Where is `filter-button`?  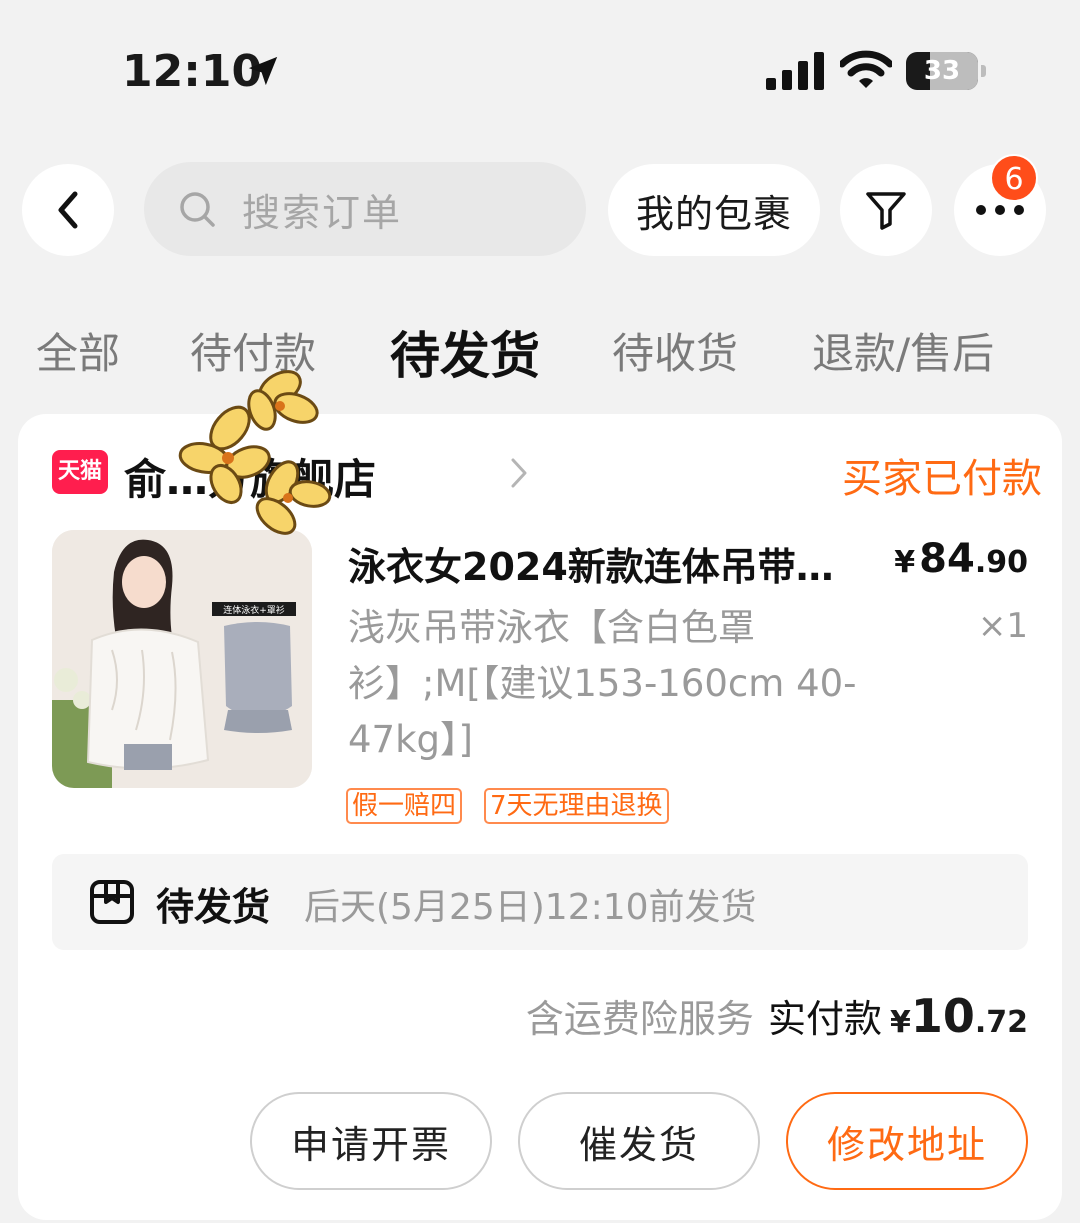
filter-button is located at coordinates (886, 210).